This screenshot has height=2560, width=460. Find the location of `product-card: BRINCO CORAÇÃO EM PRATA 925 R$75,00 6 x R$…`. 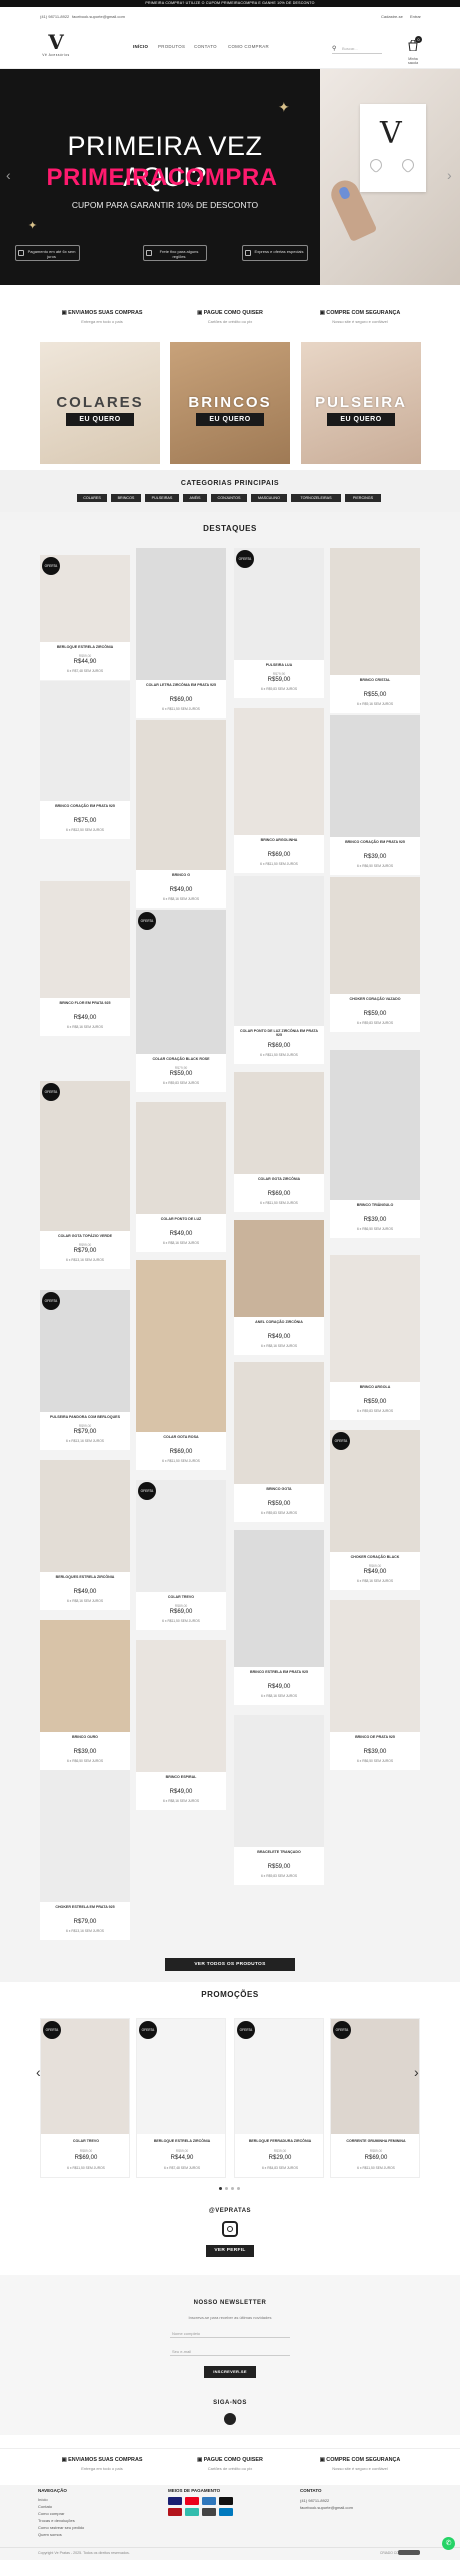

product-card: BRINCO CORAÇÃO EM PRATA 925 R$75,00 6 x R$… is located at coordinates (85, 760).